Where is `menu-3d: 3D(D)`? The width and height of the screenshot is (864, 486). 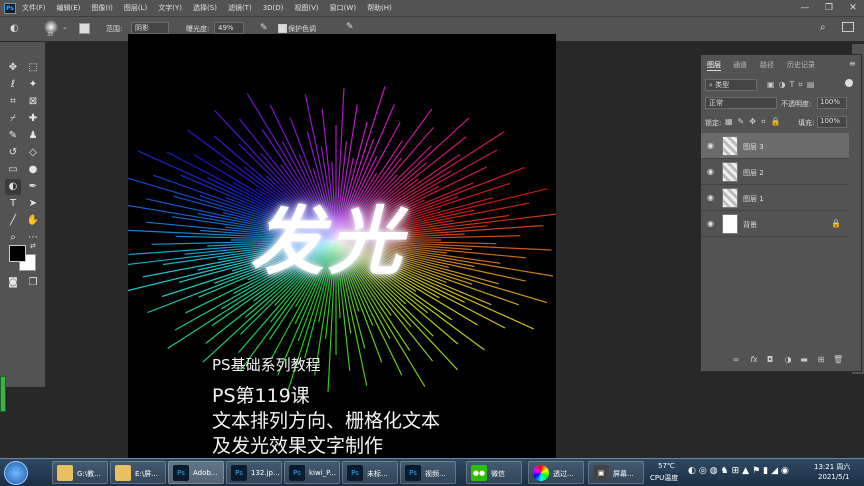 menu-3d: 3D(D) is located at coordinates (273, 8).